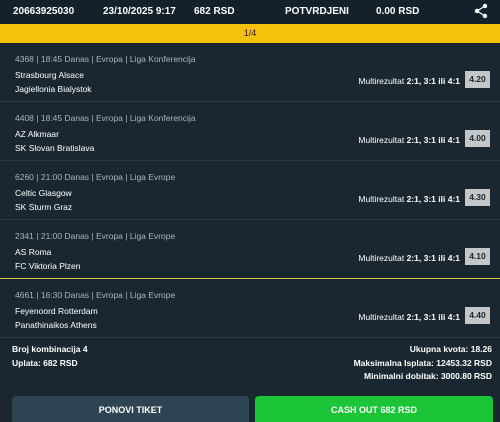 The height and width of the screenshot is (422, 500). What do you see at coordinates (130, 409) in the screenshot?
I see `repeat-ticket-button: PONOVI TIKET` at bounding box center [130, 409].